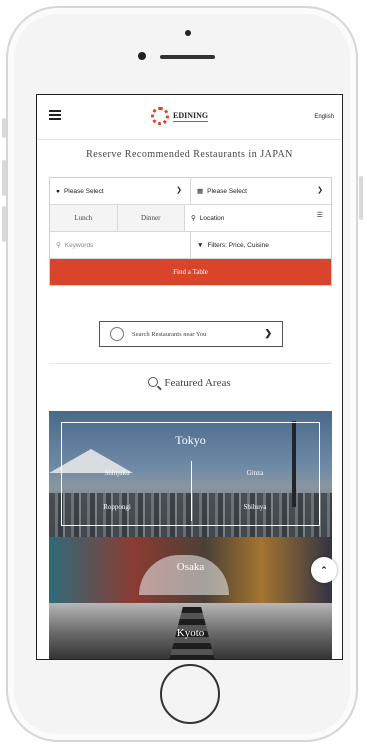 The height and width of the screenshot is (751, 367). I want to click on list-icon: ☰, so click(320, 215).